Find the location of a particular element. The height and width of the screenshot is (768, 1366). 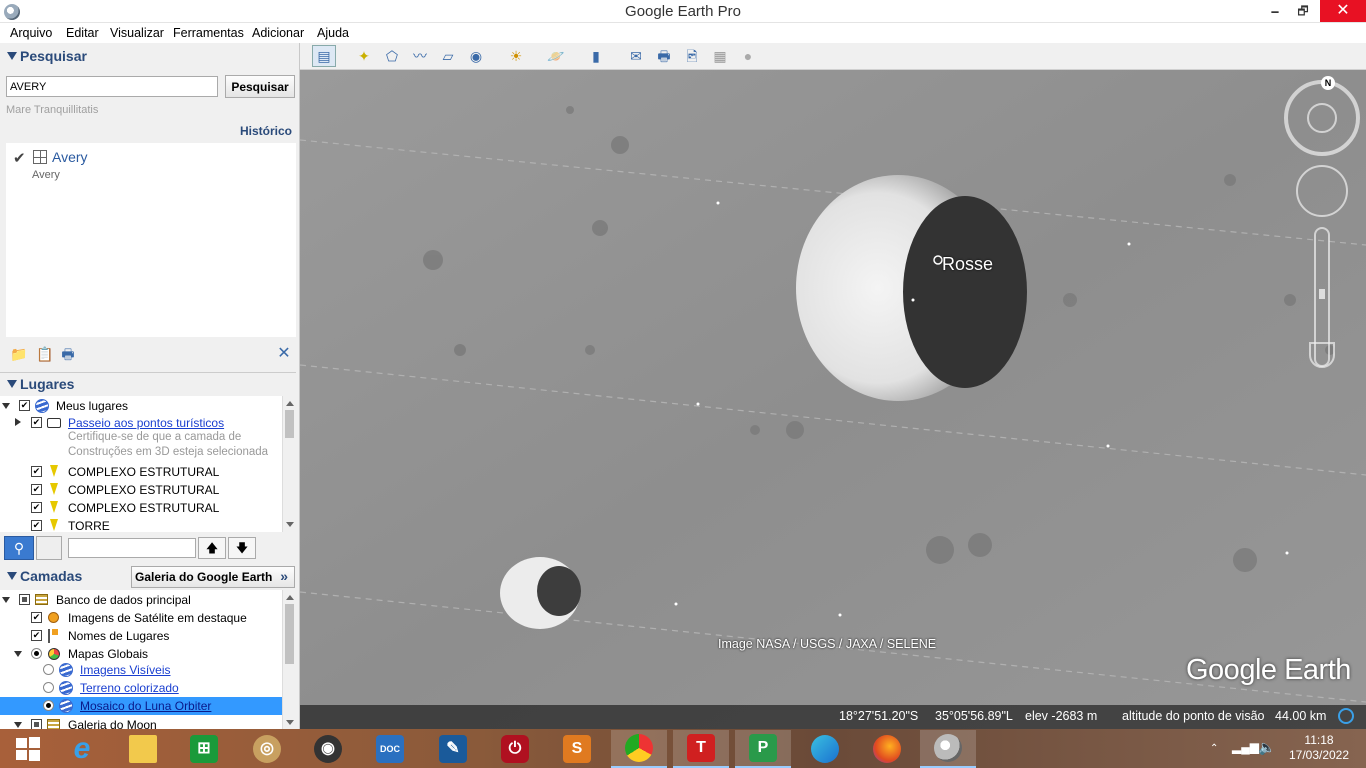

menu-editar: Editar is located at coordinates (82, 33).